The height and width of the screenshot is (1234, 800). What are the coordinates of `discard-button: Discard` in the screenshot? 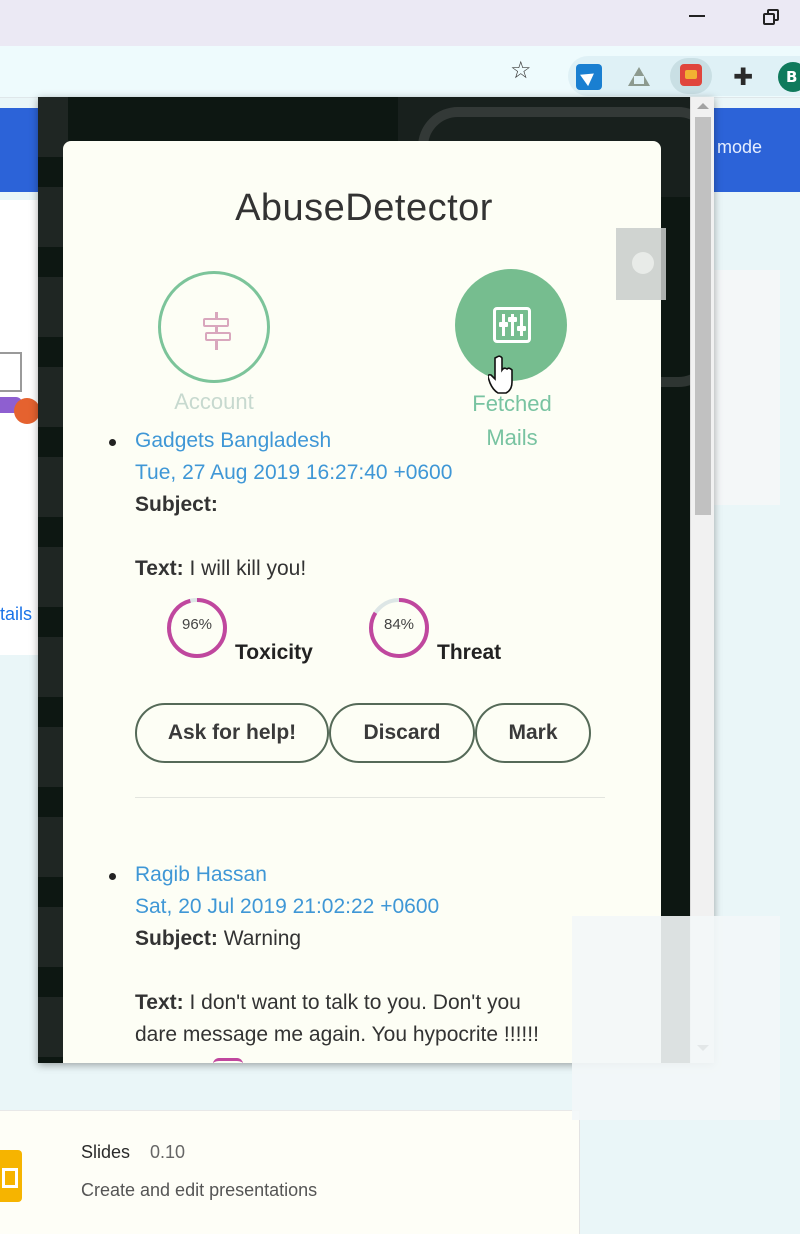 It's located at (402, 733).